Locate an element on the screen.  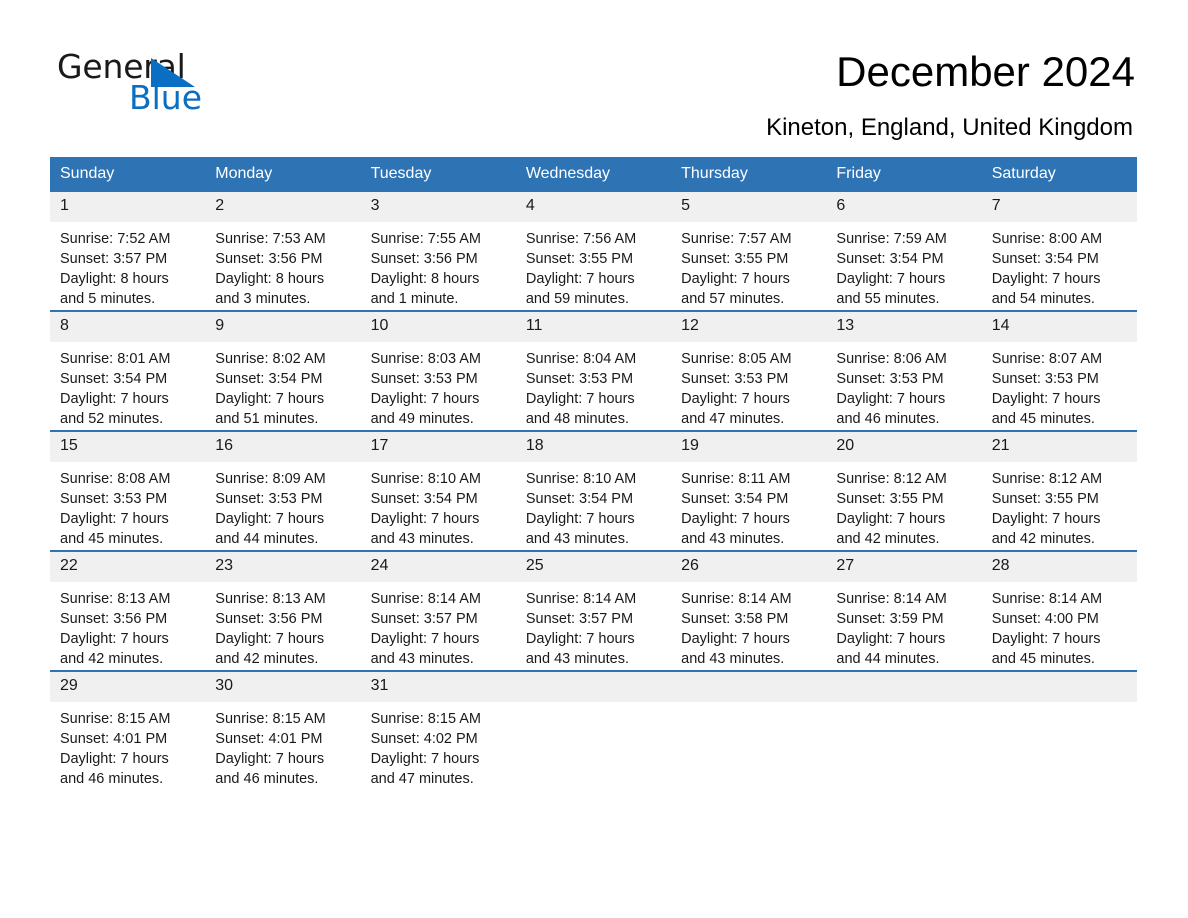
logo-text-blue: Blue is located at coordinates (166, 97).